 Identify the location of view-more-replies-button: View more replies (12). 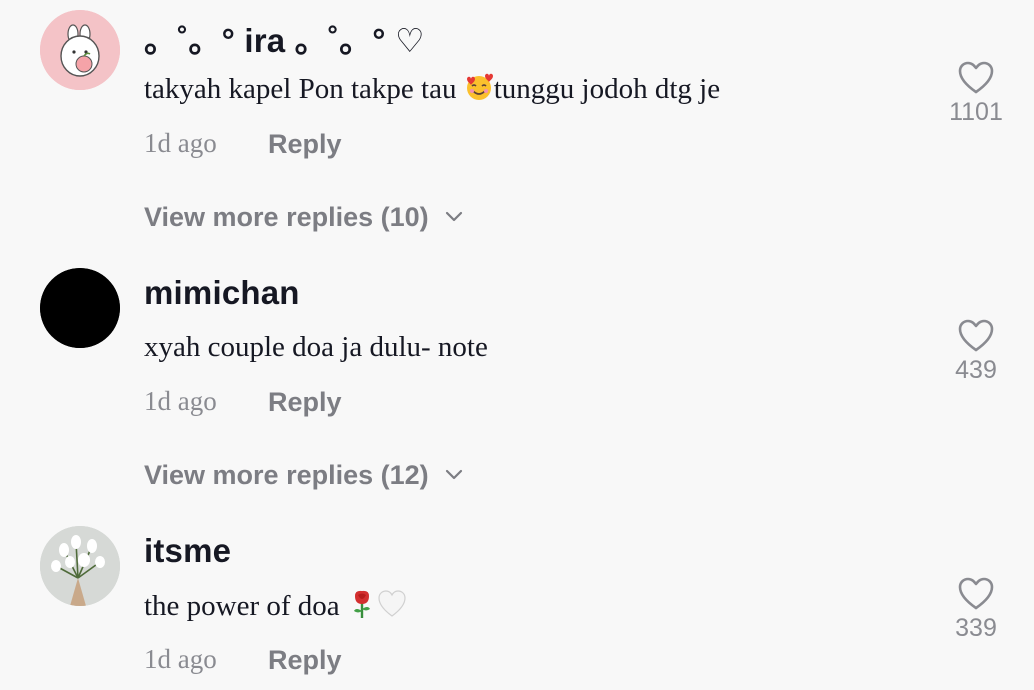
(303, 475).